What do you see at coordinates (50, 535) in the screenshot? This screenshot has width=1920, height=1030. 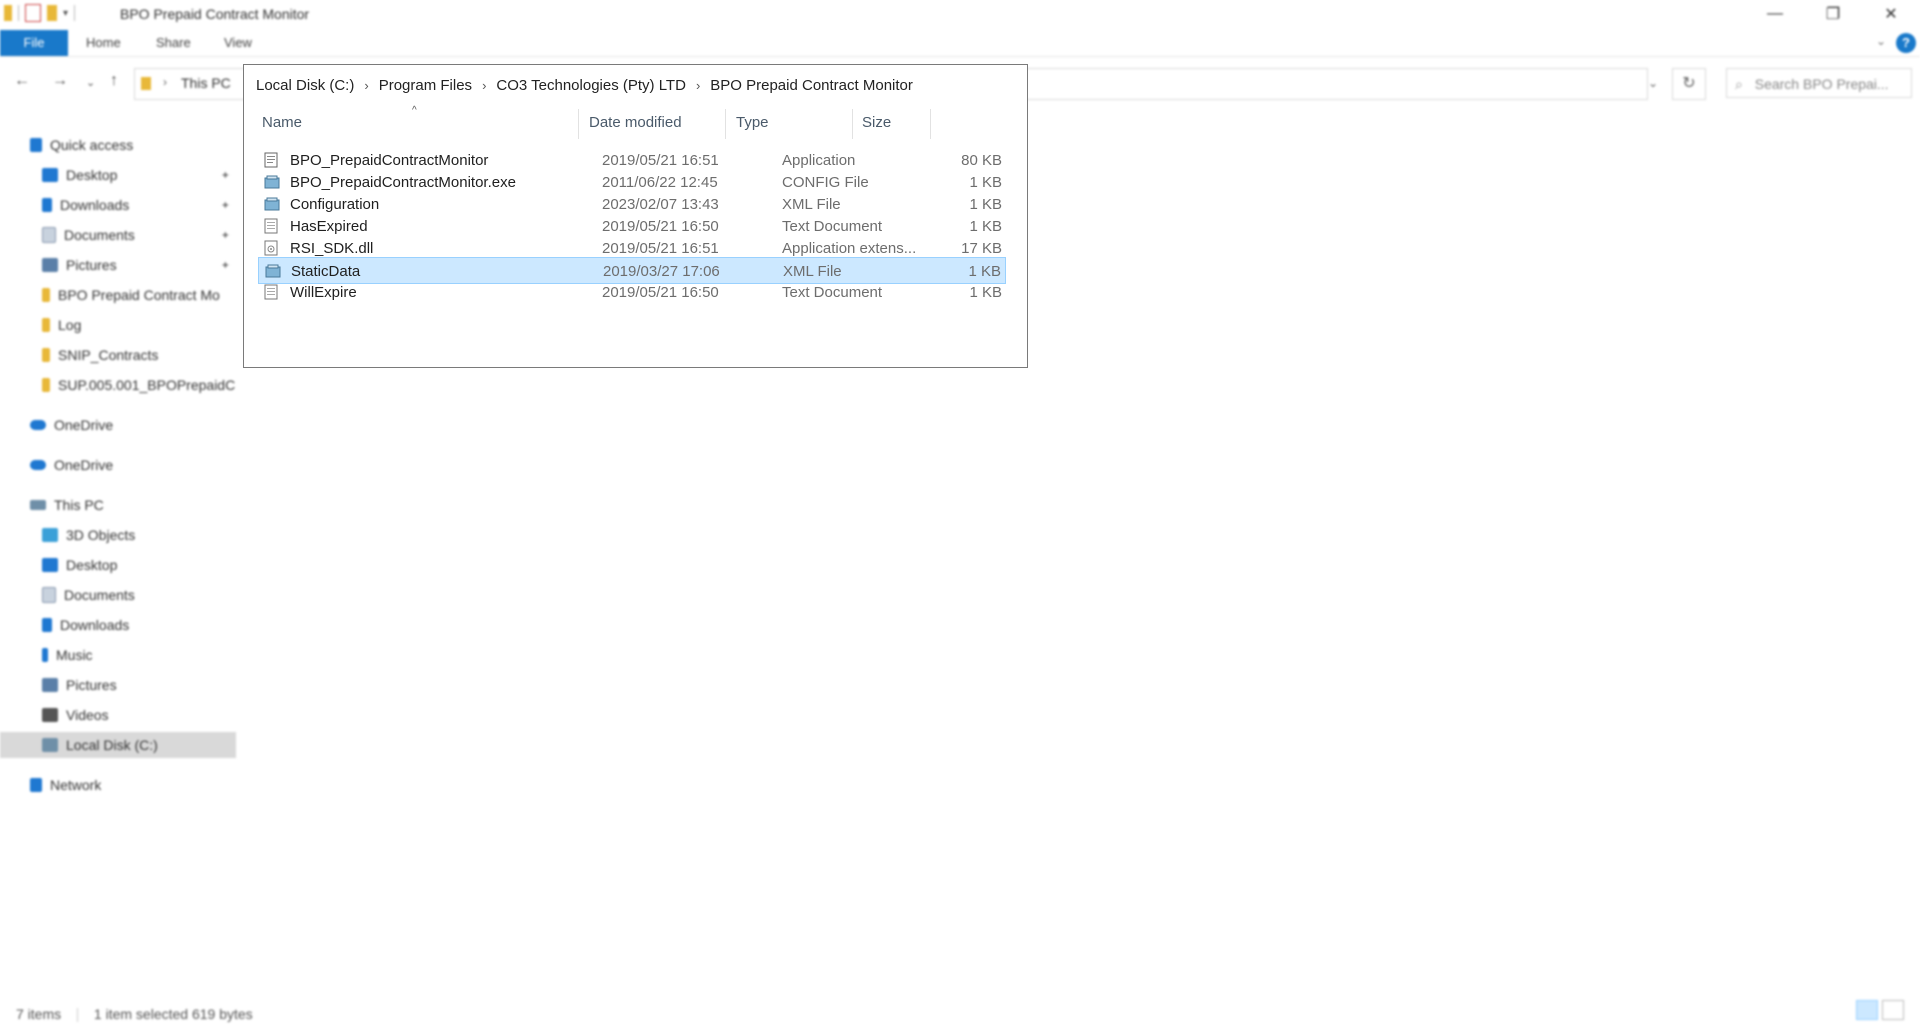 I see `3d-objects-icon` at bounding box center [50, 535].